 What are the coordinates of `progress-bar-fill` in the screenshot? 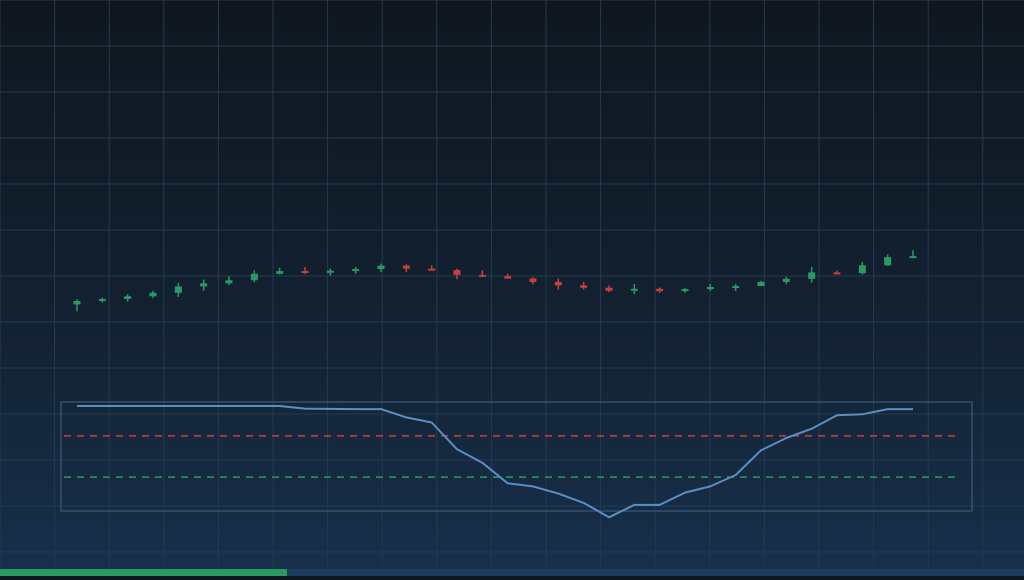 It's located at (143, 572).